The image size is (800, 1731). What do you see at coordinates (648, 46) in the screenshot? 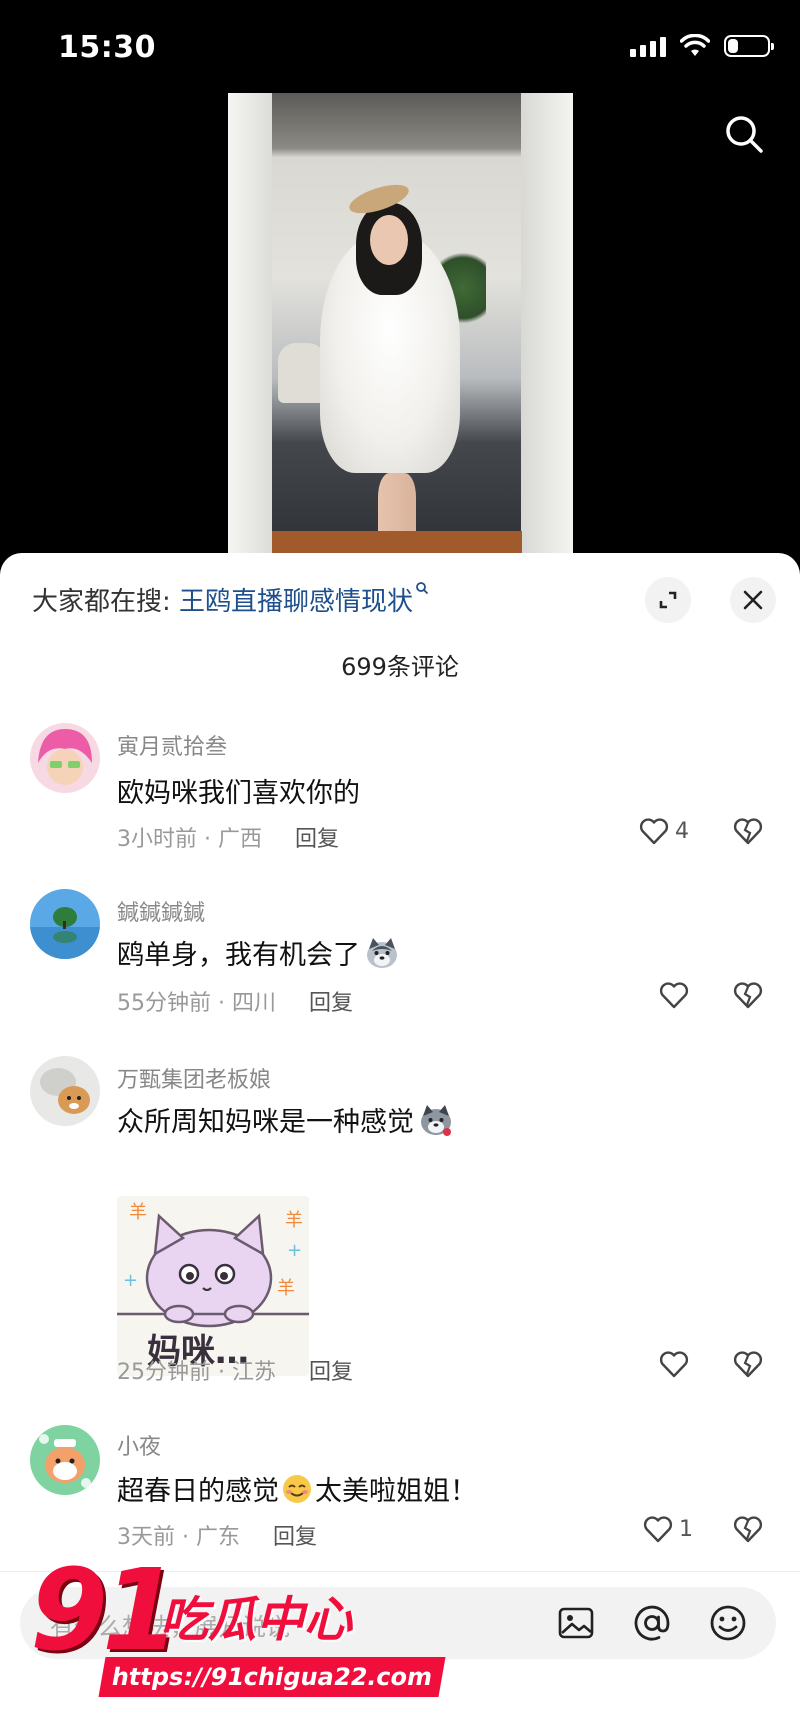
I see `cellular-signal-icon` at bounding box center [648, 46].